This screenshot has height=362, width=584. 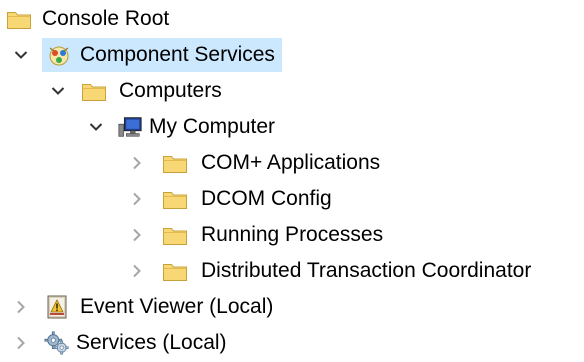 I want to click on tree-item-services: Services (Local), so click(x=122, y=343).